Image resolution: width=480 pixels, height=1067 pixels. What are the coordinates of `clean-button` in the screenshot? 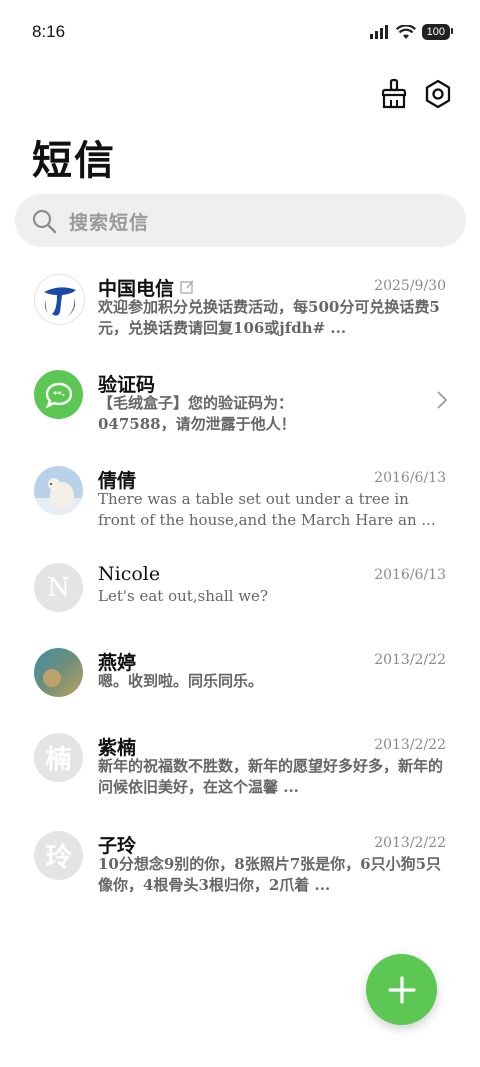 It's located at (395, 94).